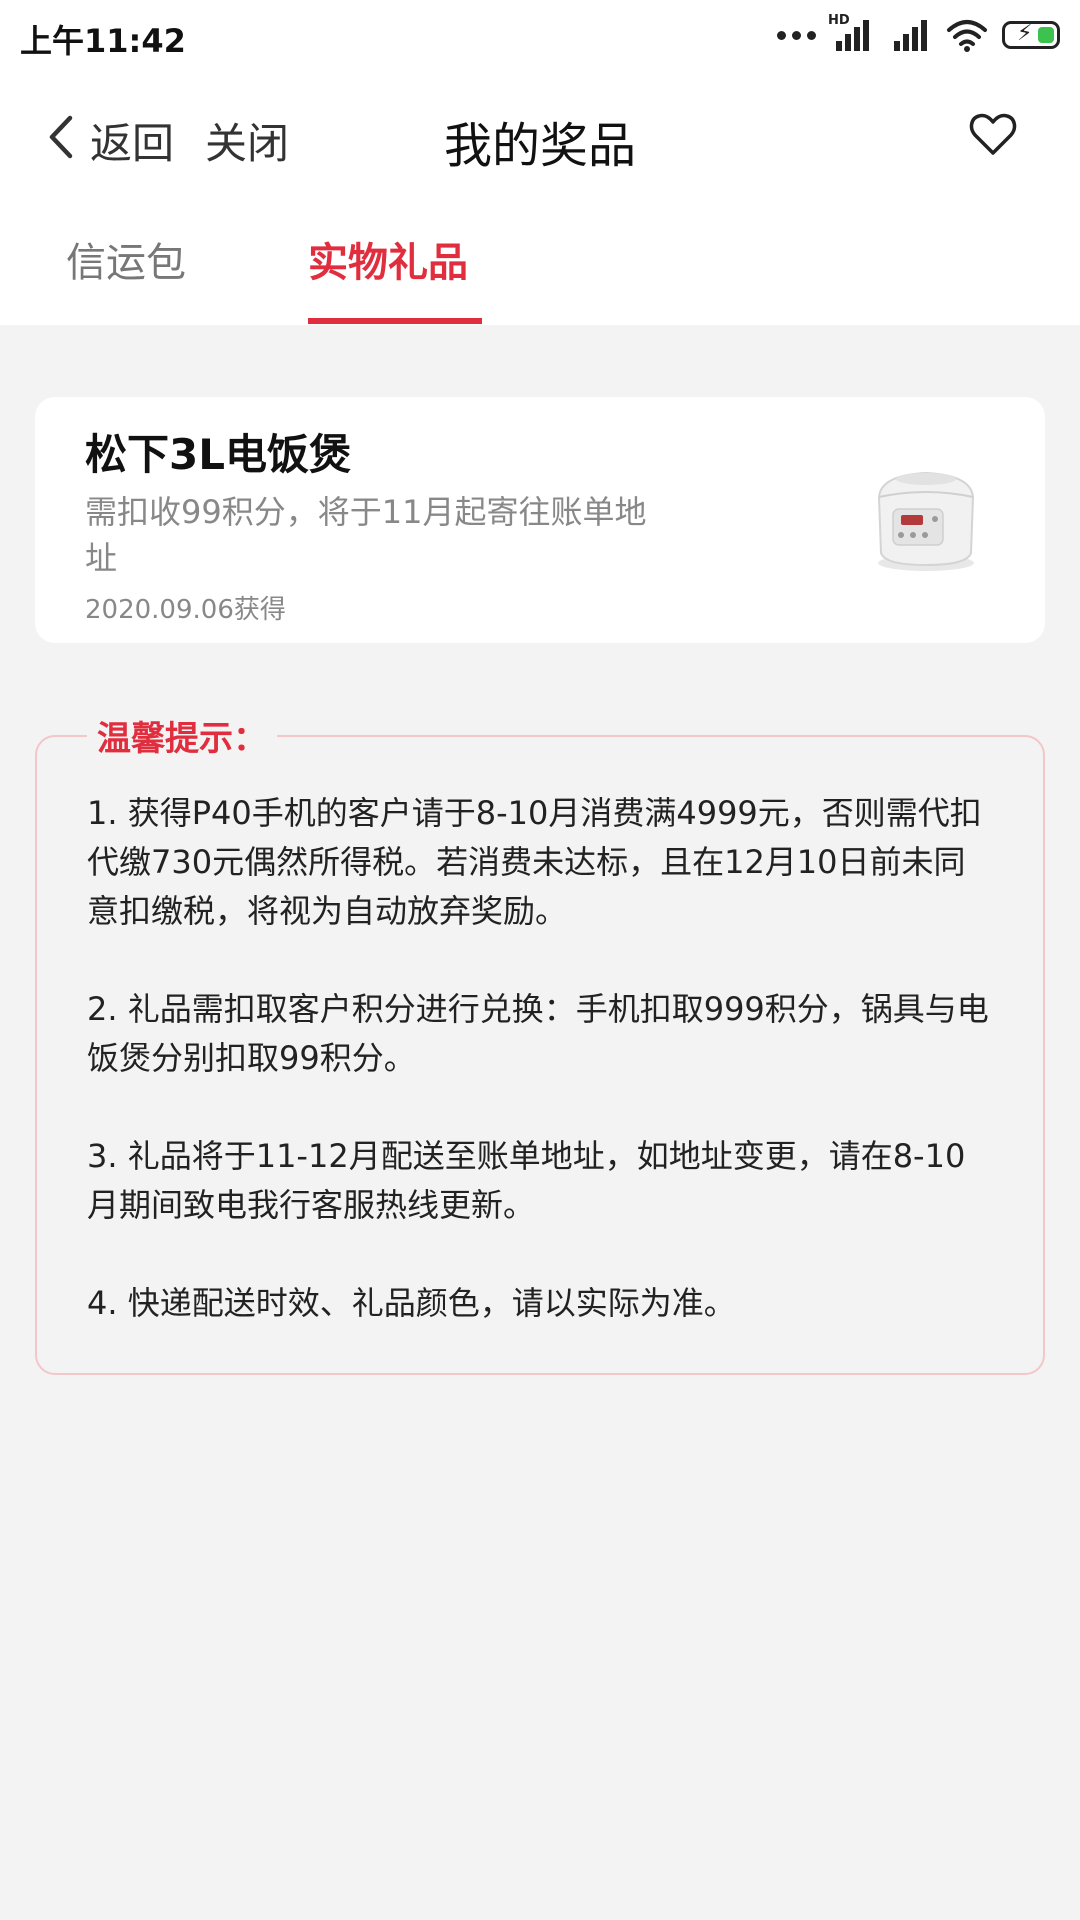  I want to click on heart-icon, so click(993, 135).